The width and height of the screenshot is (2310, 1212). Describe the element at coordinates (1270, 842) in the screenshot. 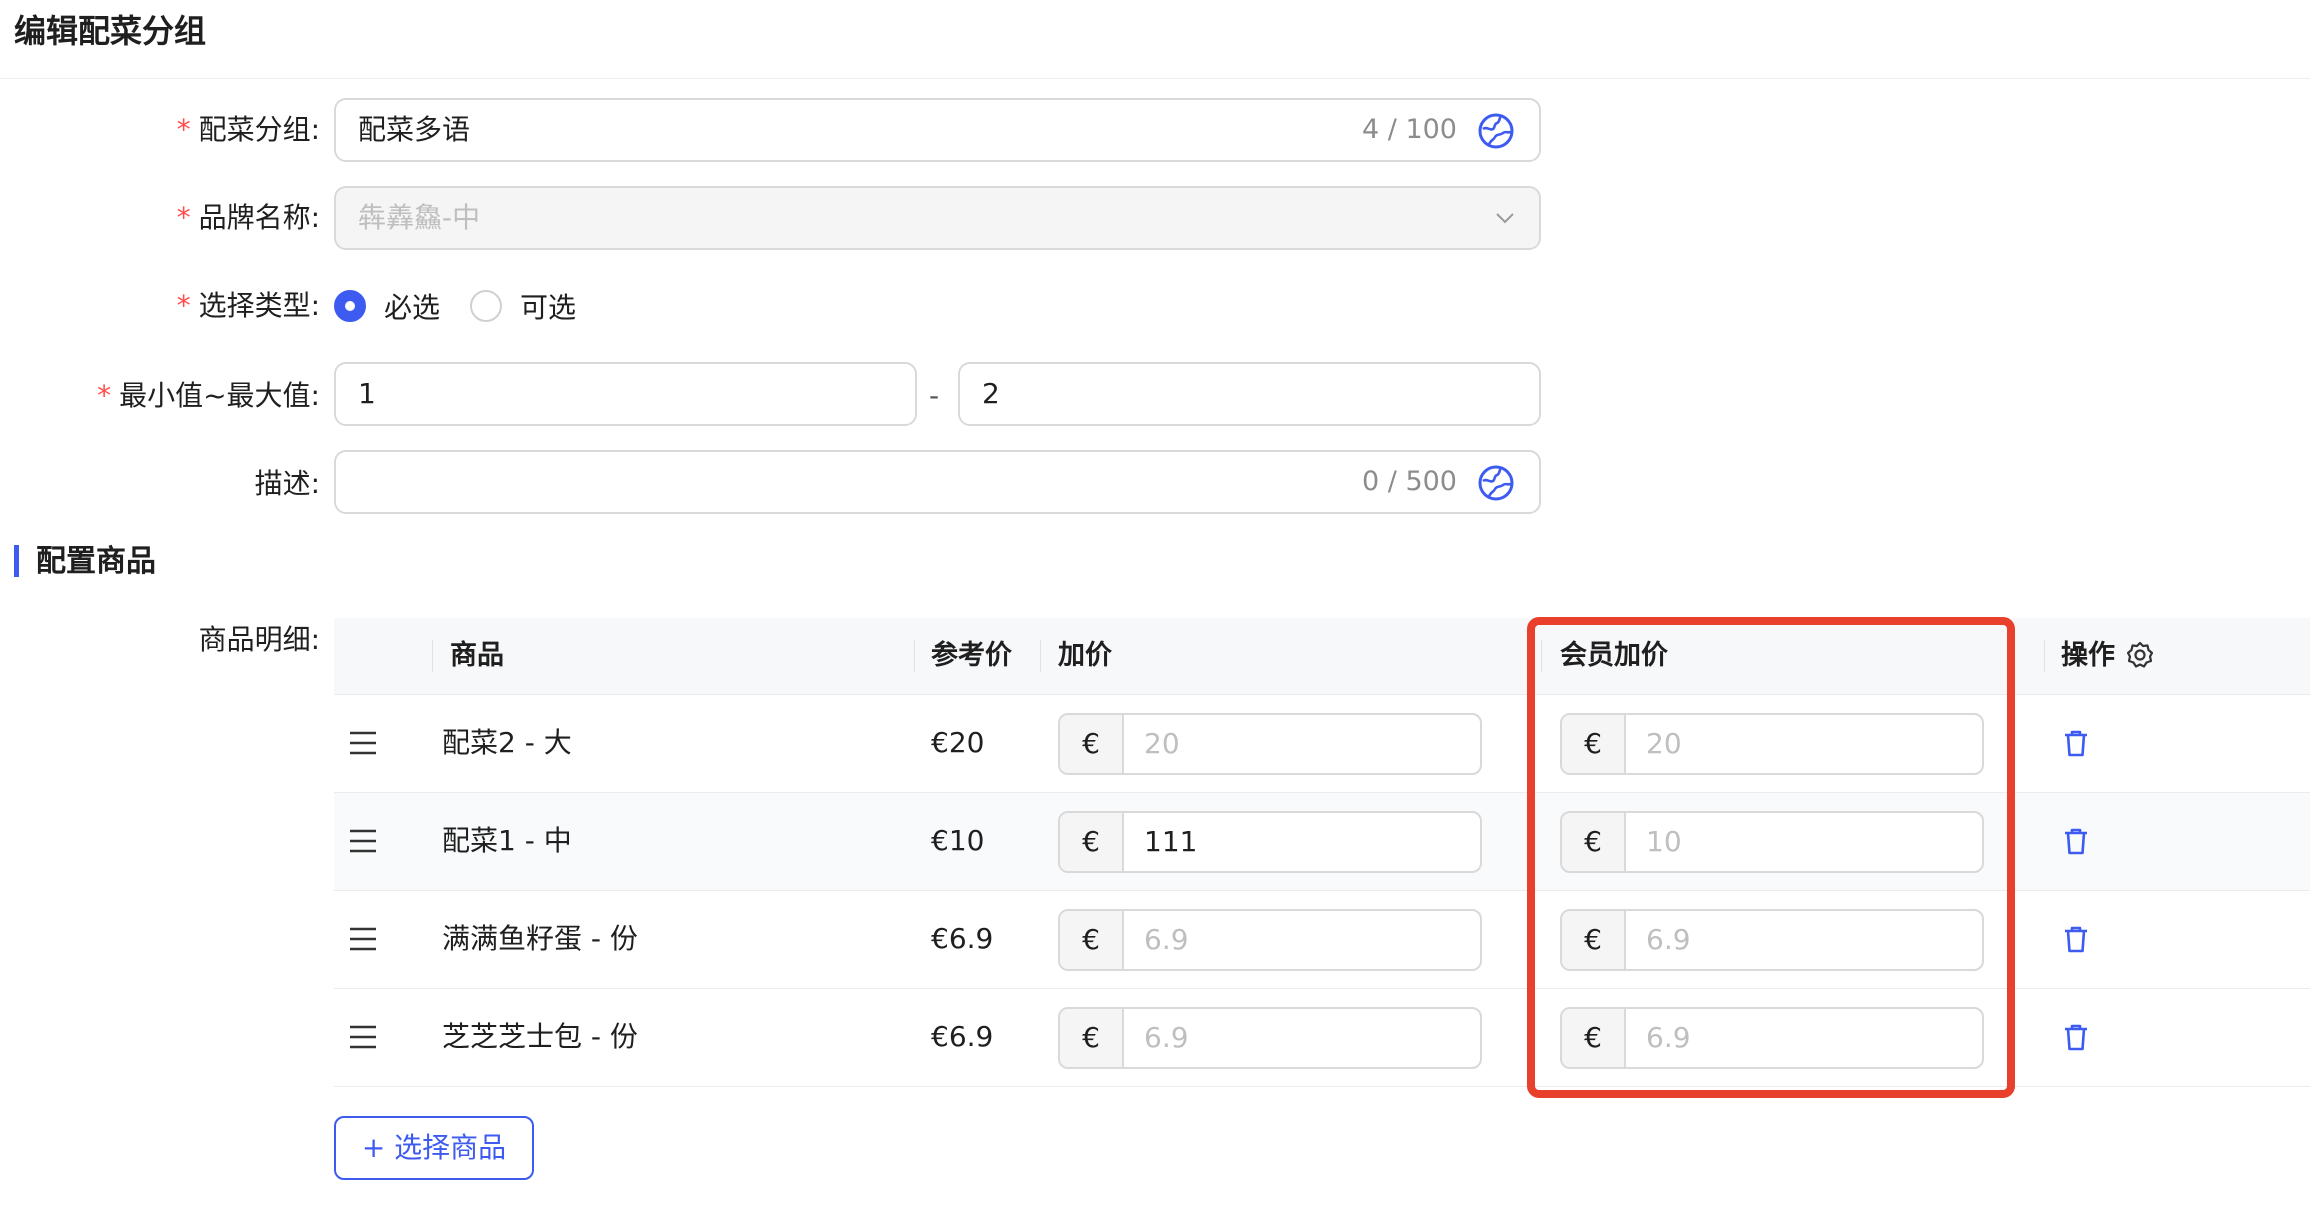

I see `add-price-input: € 111` at that location.